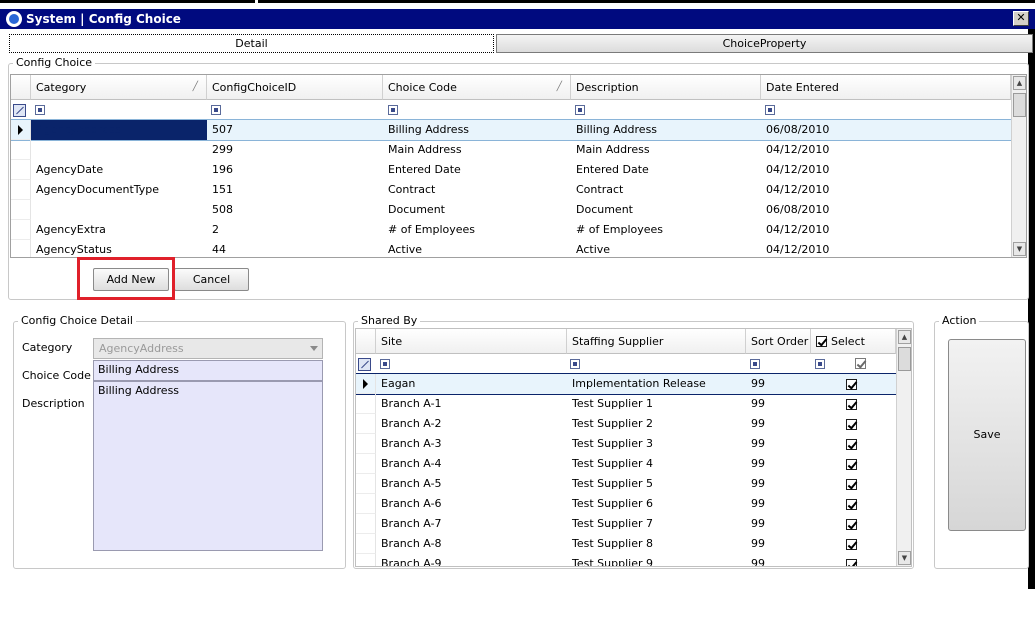 The width and height of the screenshot is (1035, 626). What do you see at coordinates (119, 170) in the screenshot?
I see `cell-category: AgencyDate` at bounding box center [119, 170].